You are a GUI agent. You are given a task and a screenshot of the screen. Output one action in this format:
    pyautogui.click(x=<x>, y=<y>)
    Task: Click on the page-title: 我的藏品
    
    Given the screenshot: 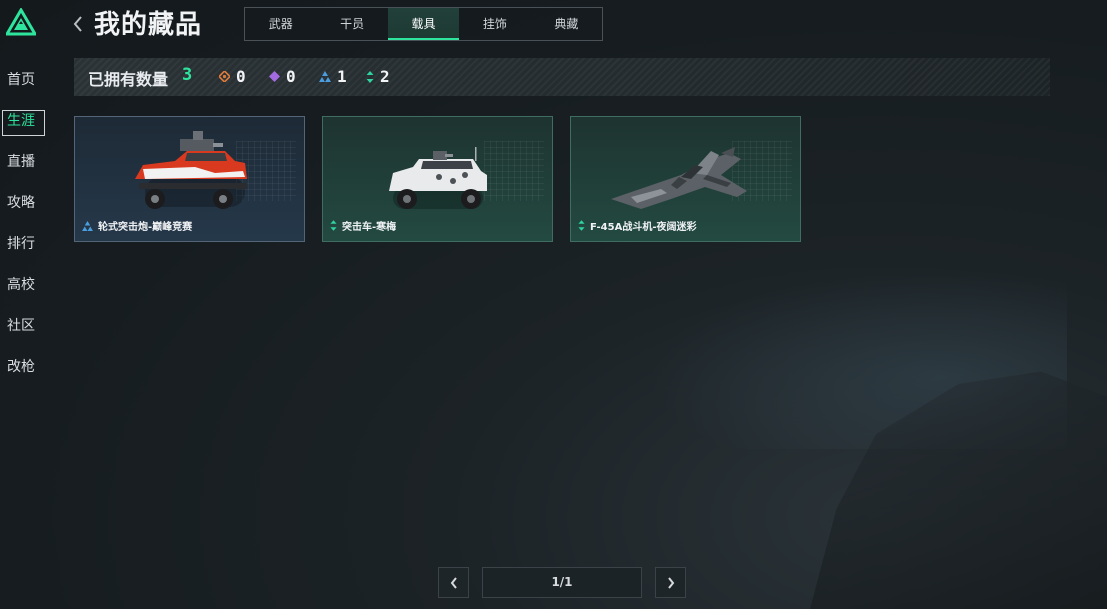 What is the action you would take?
    pyautogui.click(x=148, y=25)
    